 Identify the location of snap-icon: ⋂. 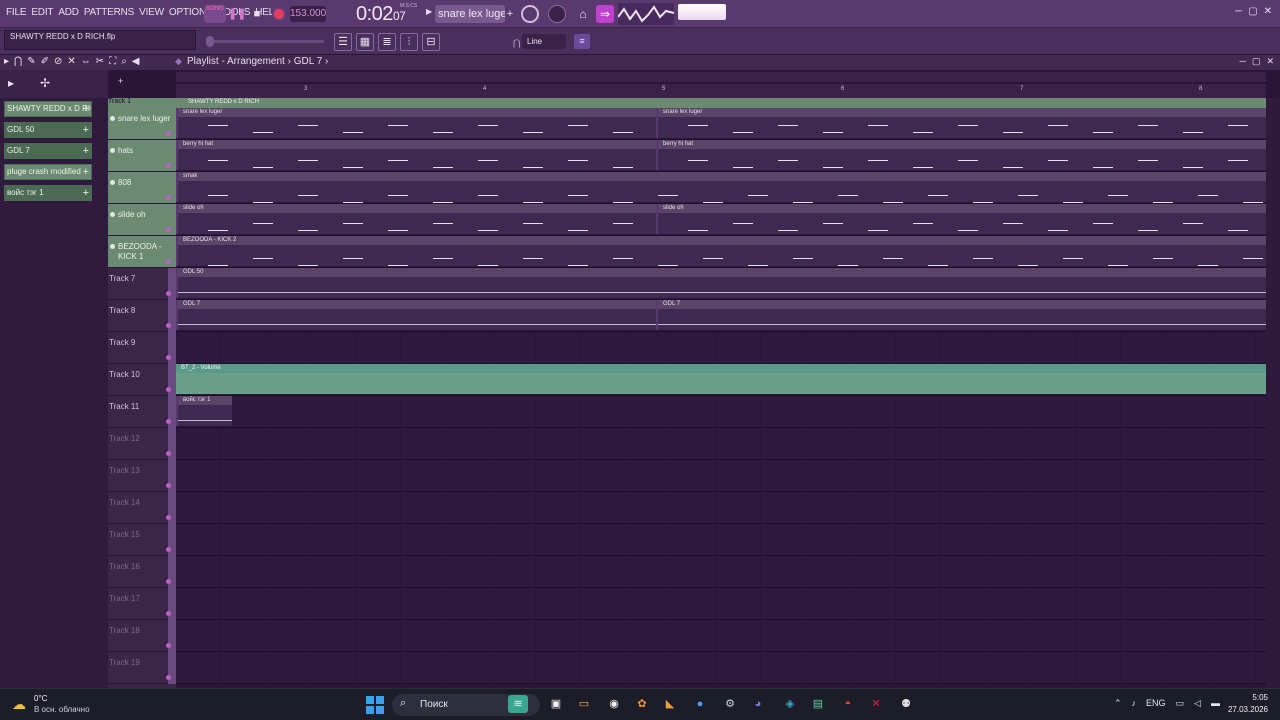
(18, 61).